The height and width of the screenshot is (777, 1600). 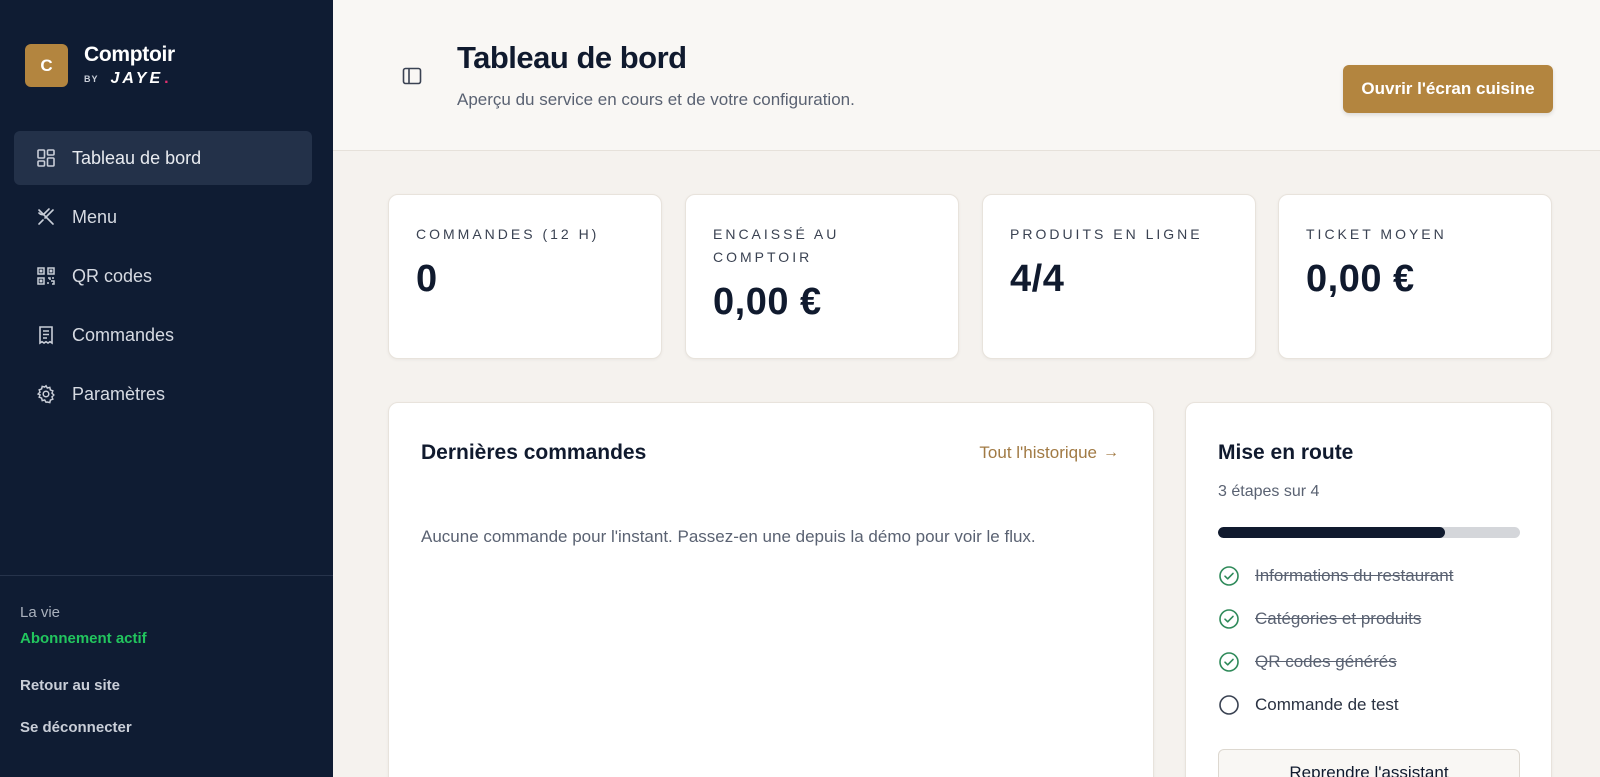 I want to click on stat-value: 0, so click(x=427, y=279).